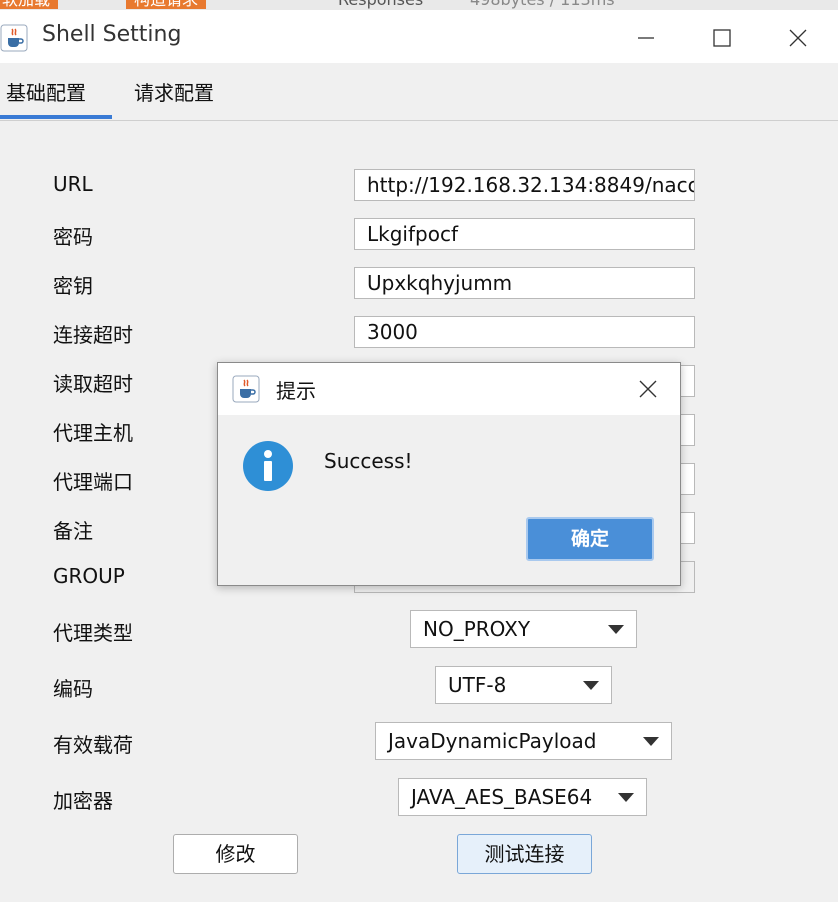 This screenshot has width=838, height=902. Describe the element at coordinates (524, 854) in the screenshot. I see `test-connection-button: 测试连接` at that location.